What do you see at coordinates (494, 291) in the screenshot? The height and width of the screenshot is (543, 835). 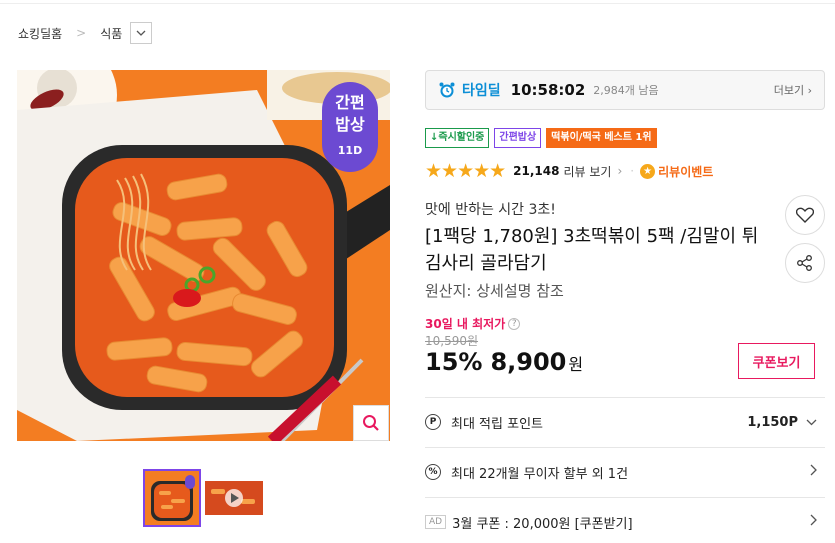 I see `product-origin: 원산지: 상세설명 참조` at bounding box center [494, 291].